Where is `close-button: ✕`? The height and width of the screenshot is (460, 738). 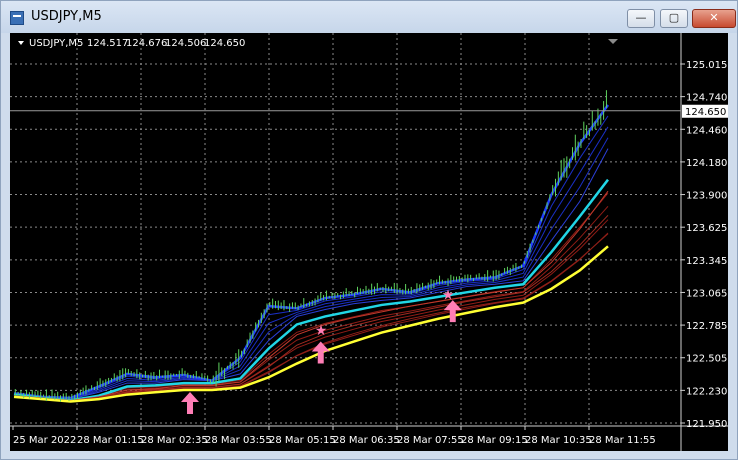
close-button: ✕ is located at coordinates (714, 18).